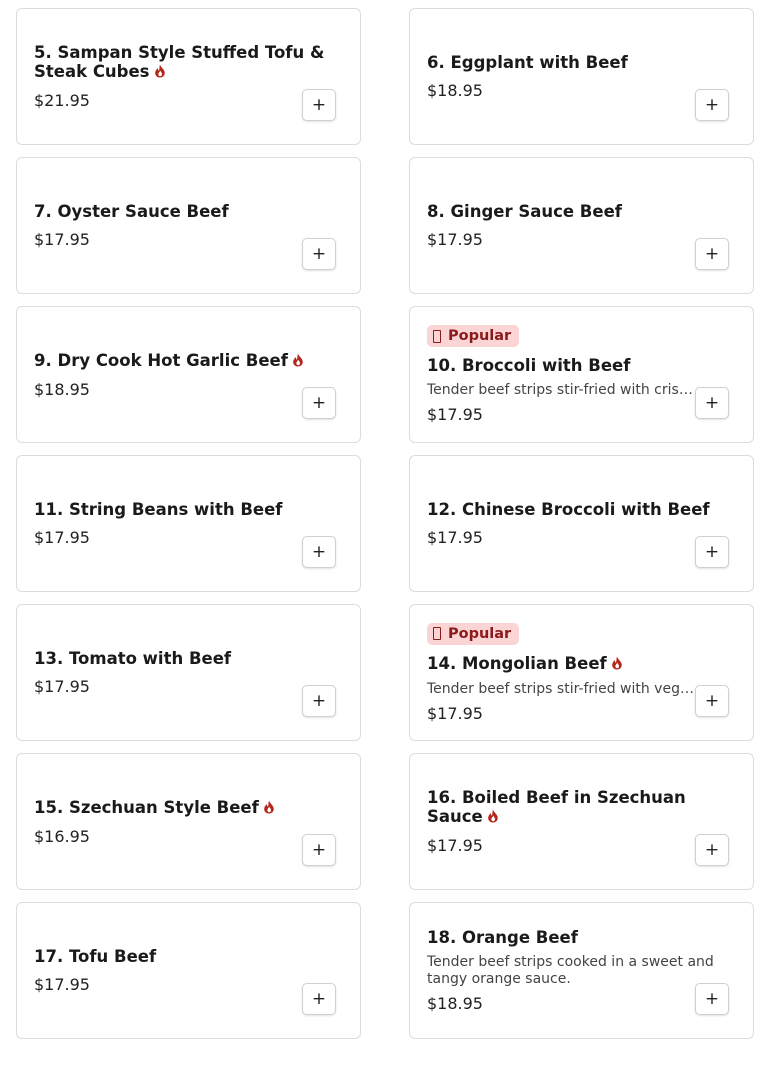  Describe the element at coordinates (188, 374) in the screenshot. I see `menu-item-card: 9. Dry Cook Hot Garlic Beef $18.95 +` at that location.